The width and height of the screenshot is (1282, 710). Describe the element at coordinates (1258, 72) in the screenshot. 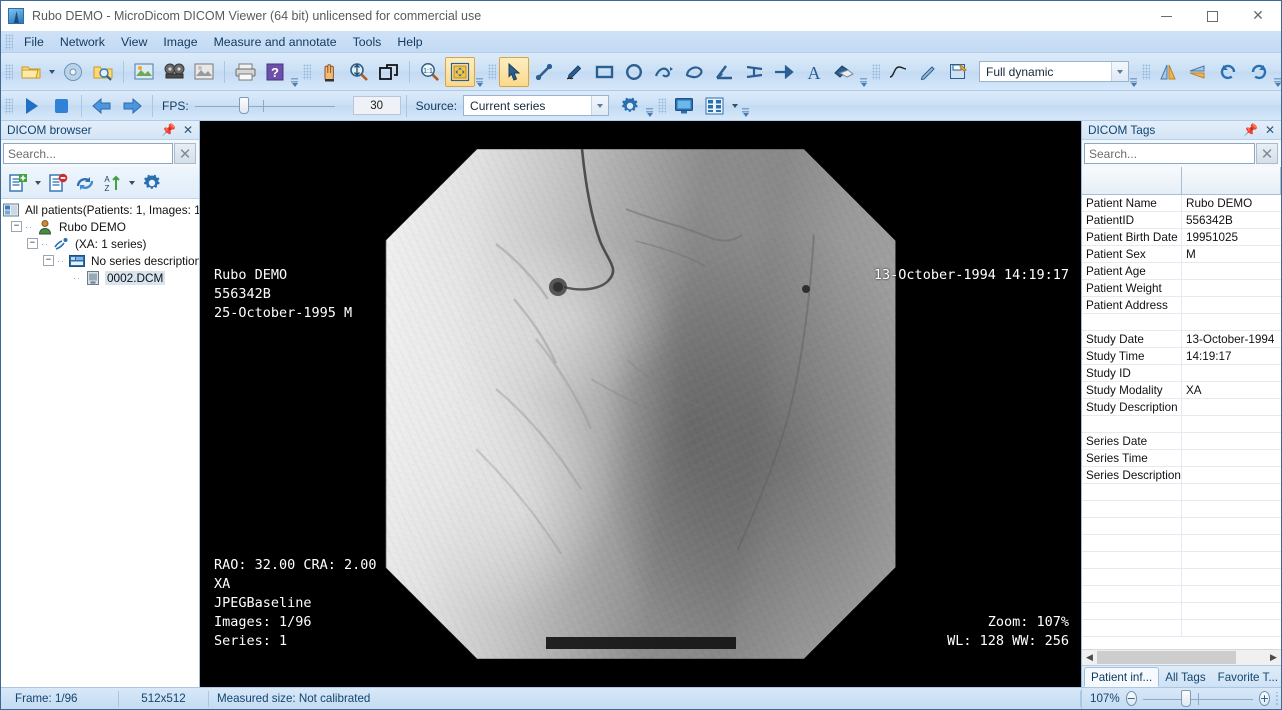

I see `rotate-right-button` at that location.